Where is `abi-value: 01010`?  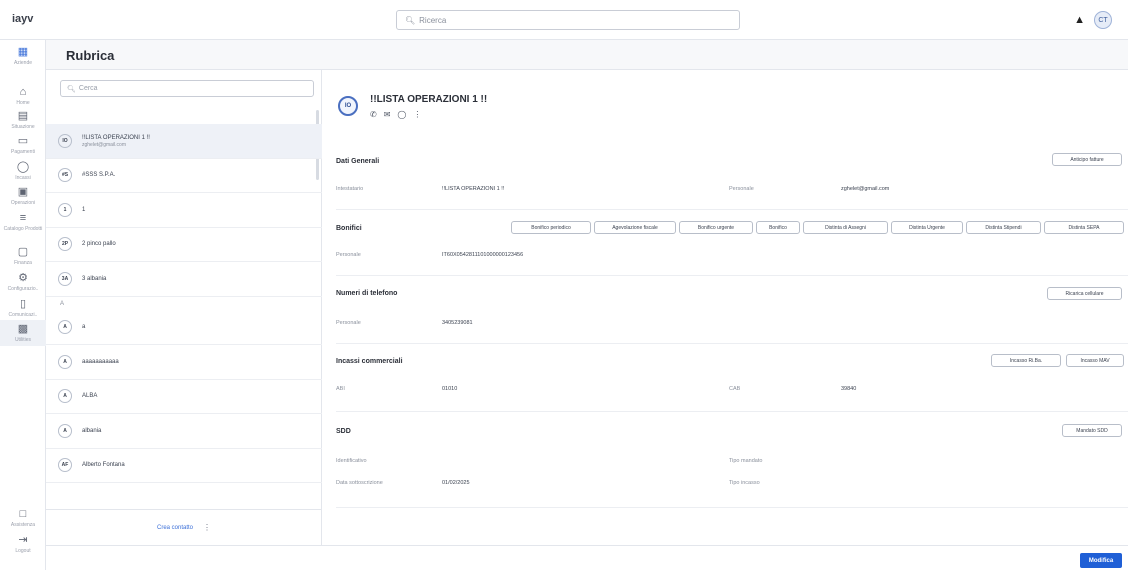
abi-value: 01010 is located at coordinates (450, 389).